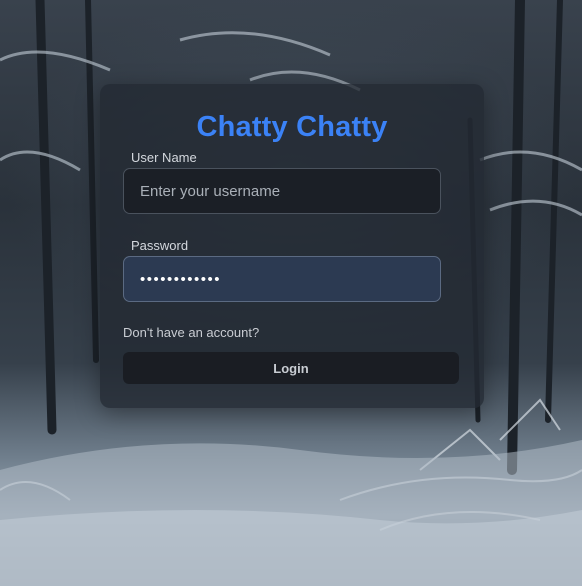  Describe the element at coordinates (160, 245) in the screenshot. I see `password-label: Password` at that location.